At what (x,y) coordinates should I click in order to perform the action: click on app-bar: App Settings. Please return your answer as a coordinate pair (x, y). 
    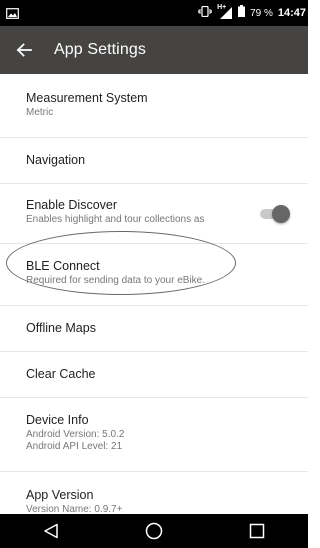
    Looking at the image, I should click on (154, 50).